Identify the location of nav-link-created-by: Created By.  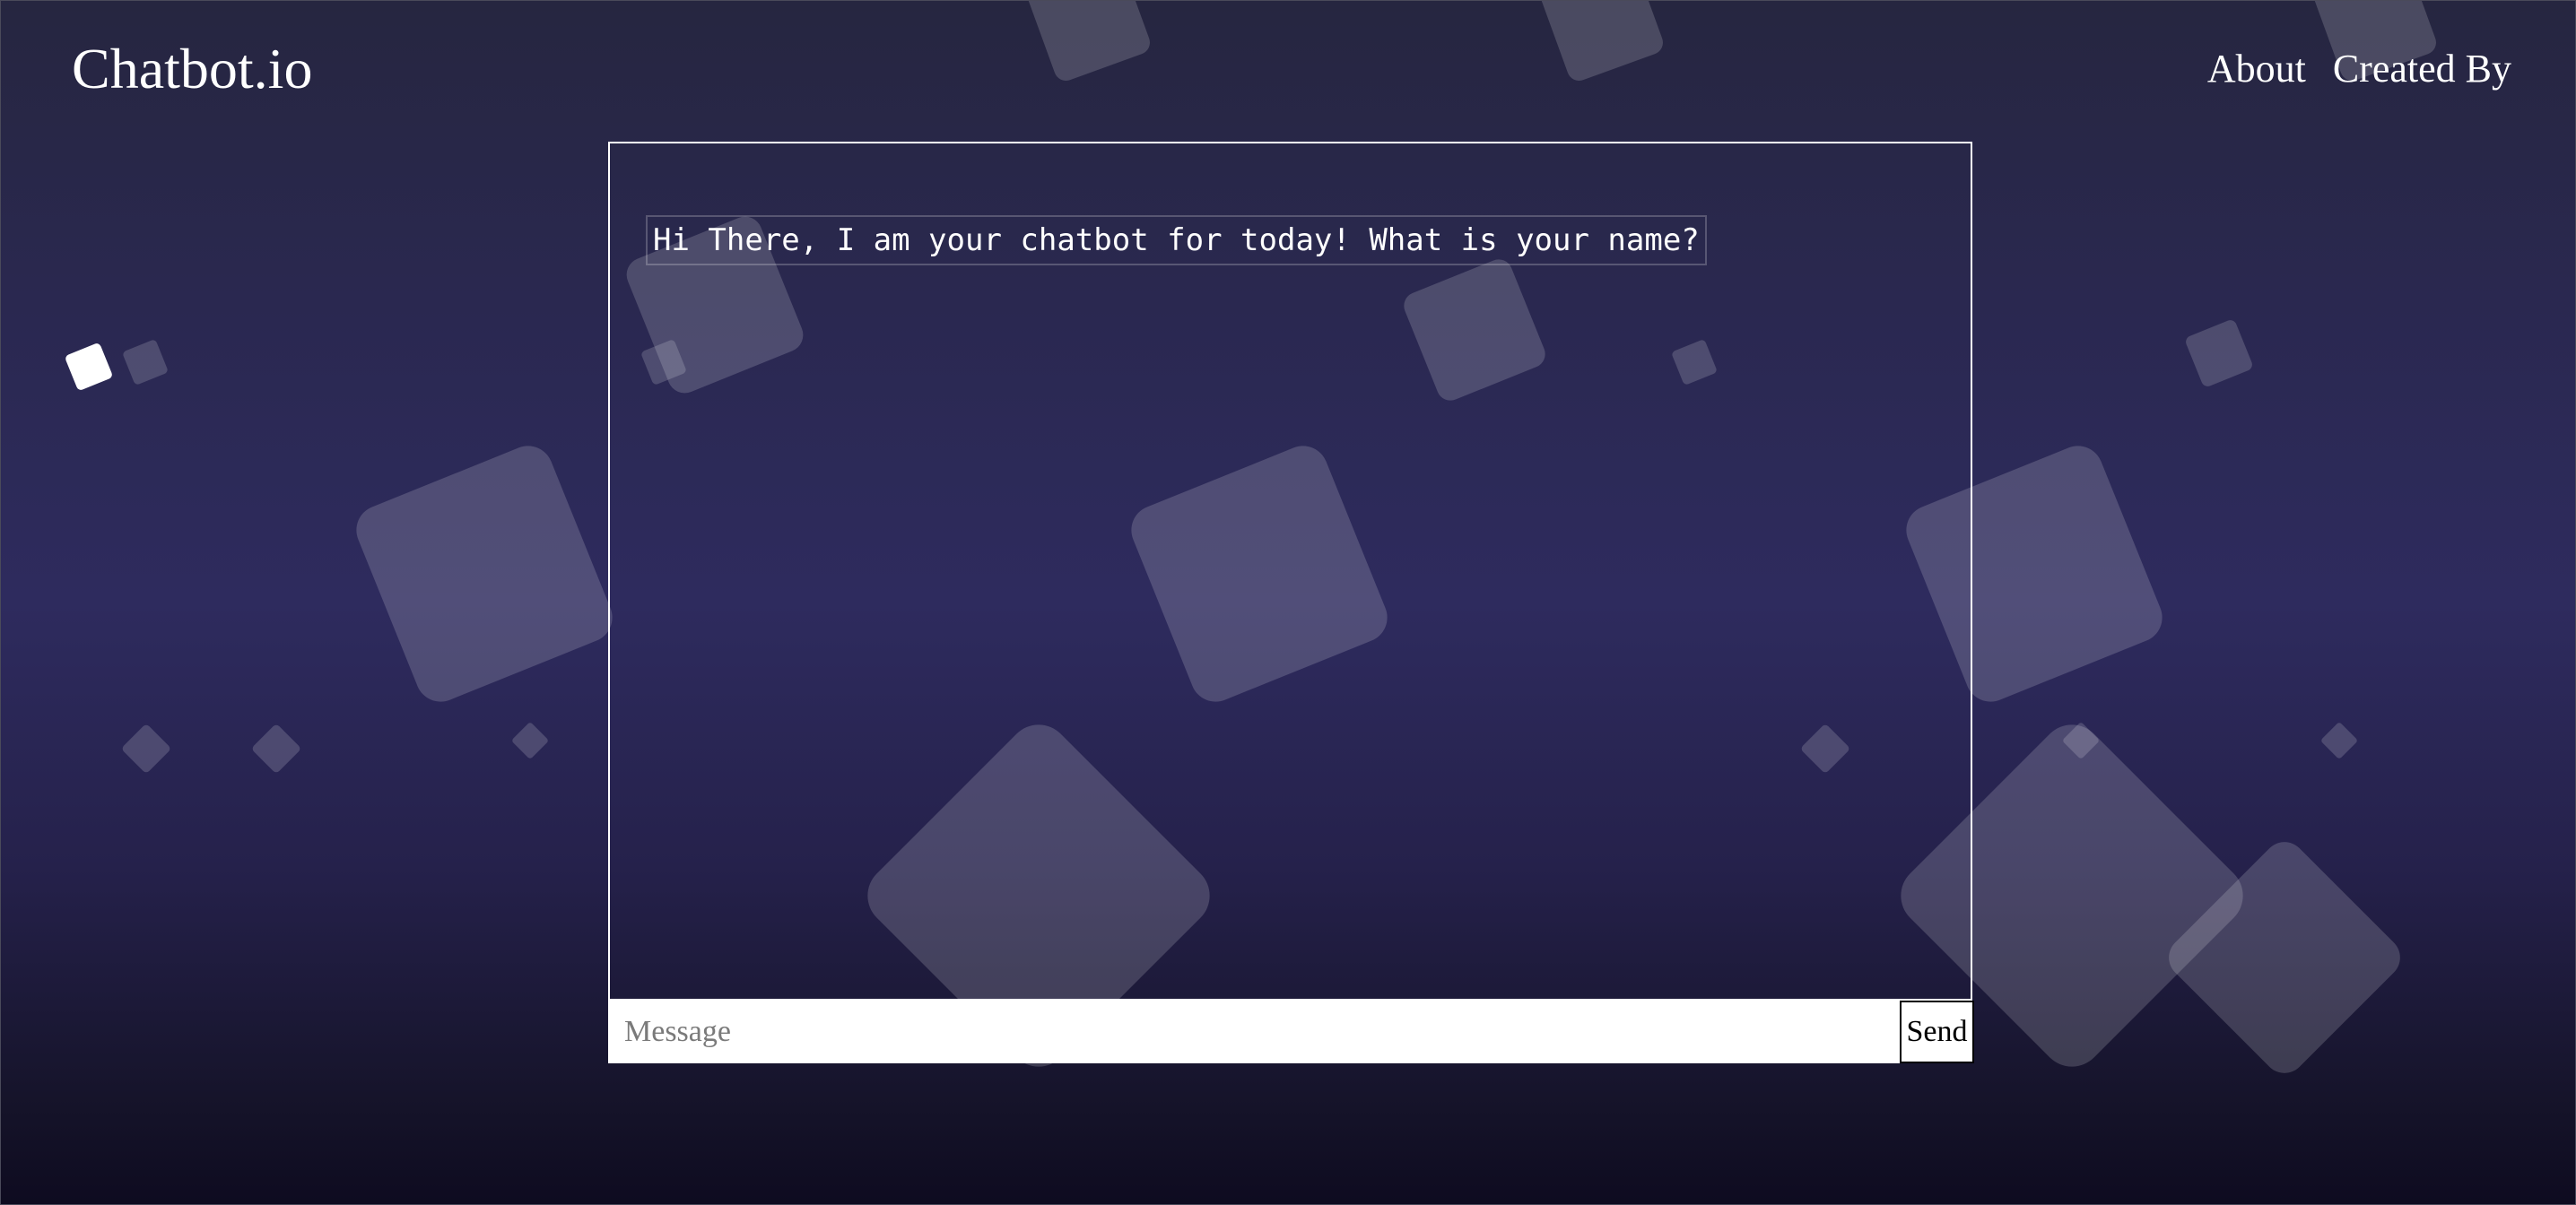
(2422, 69).